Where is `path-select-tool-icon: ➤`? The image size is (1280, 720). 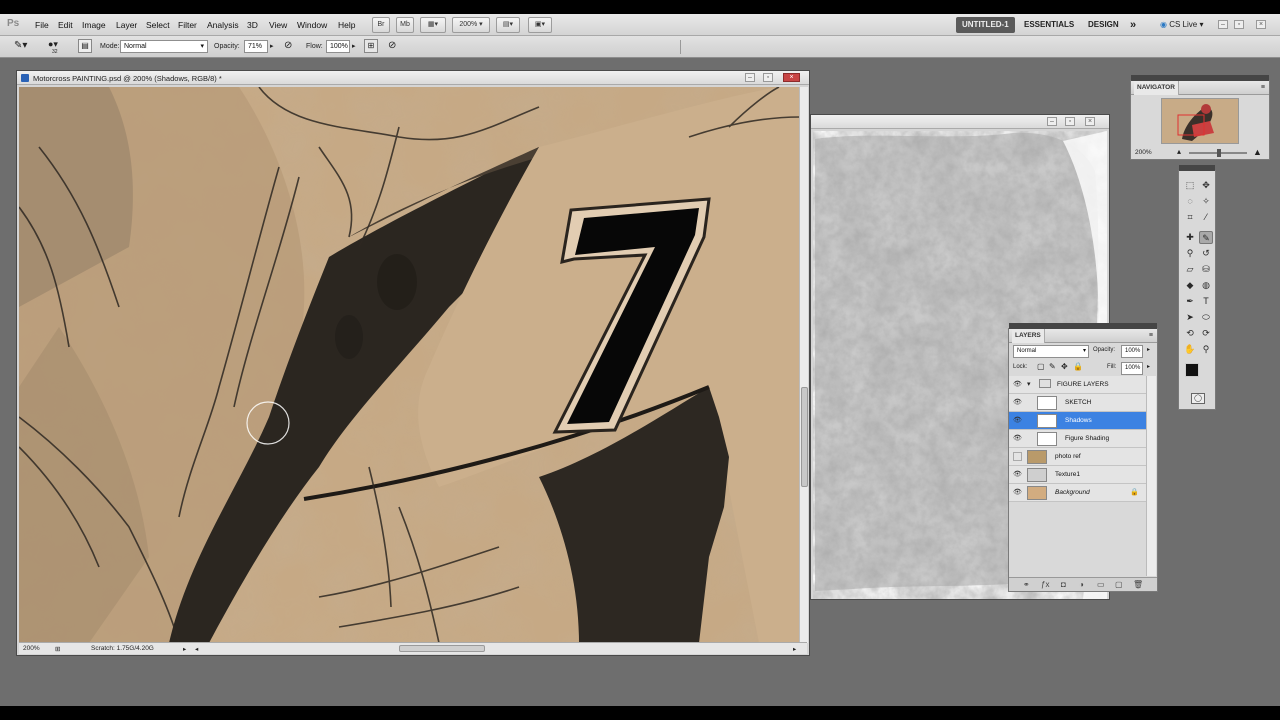 path-select-tool-icon: ➤ is located at coordinates (1190, 317).